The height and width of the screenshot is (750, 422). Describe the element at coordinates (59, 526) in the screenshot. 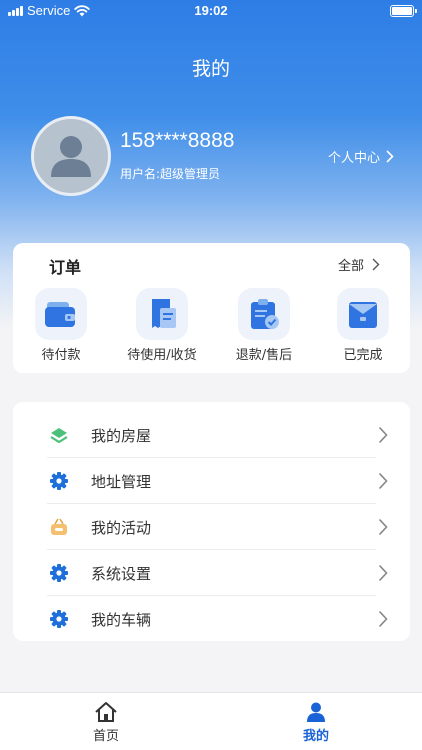

I see `basket-icon` at that location.